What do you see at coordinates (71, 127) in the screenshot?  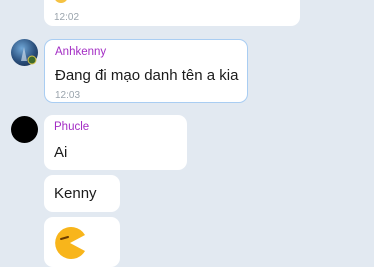 I see `sender-name: Phucle` at bounding box center [71, 127].